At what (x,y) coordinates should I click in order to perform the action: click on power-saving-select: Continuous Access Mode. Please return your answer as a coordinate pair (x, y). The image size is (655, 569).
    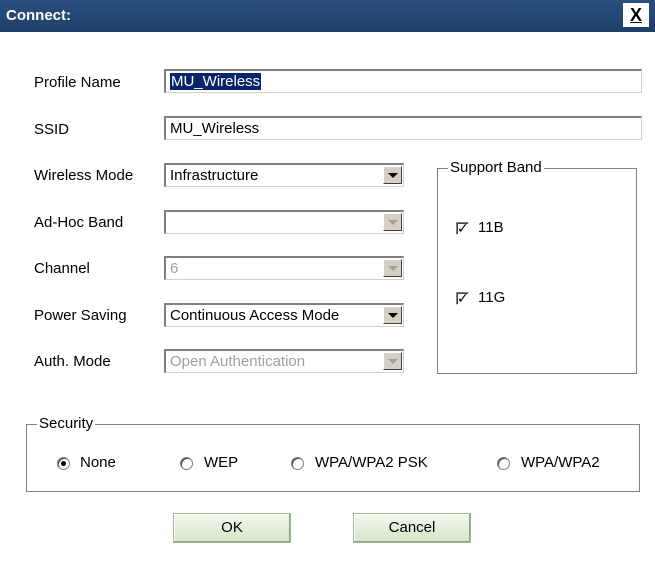
    Looking at the image, I should click on (284, 315).